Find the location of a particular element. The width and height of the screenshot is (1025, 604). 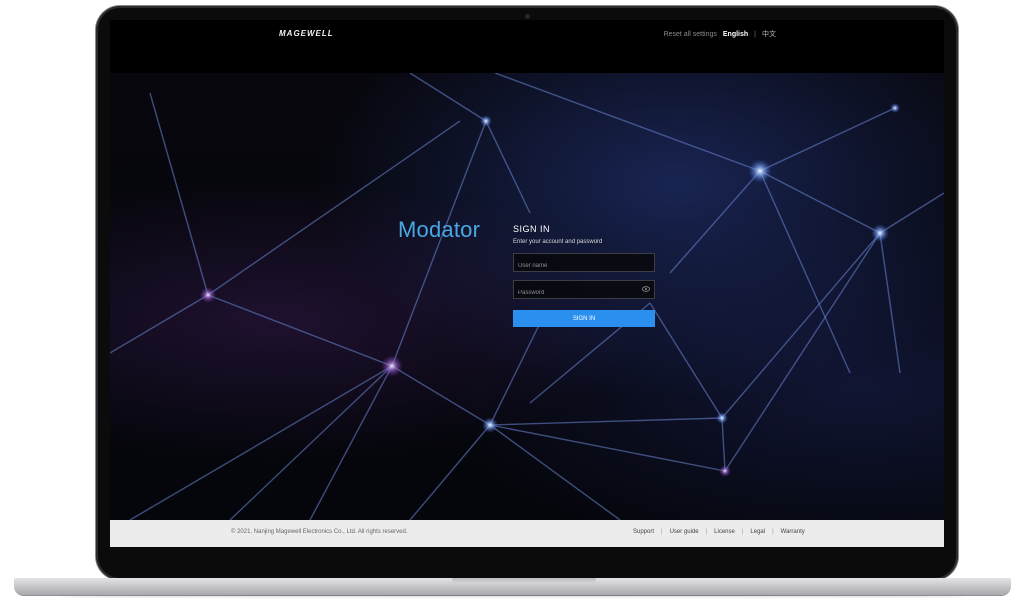

password-input is located at coordinates (576, 293).